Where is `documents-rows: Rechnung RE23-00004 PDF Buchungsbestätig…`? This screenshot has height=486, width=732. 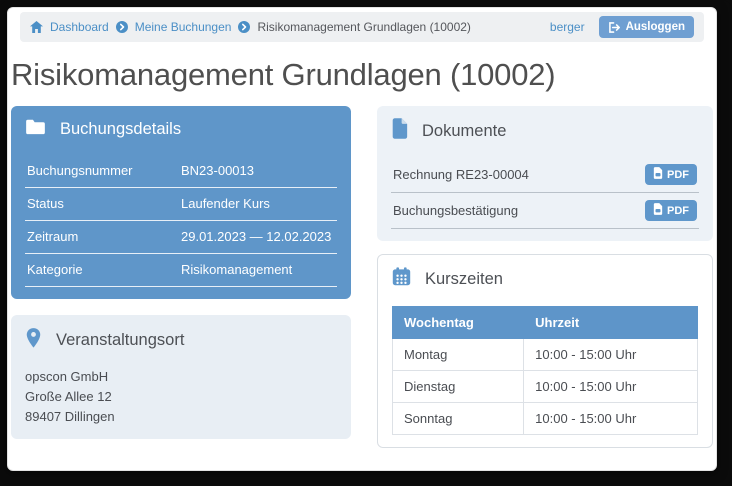 documents-rows: Rechnung RE23-00004 PDF Buchungsbestätig… is located at coordinates (545, 193).